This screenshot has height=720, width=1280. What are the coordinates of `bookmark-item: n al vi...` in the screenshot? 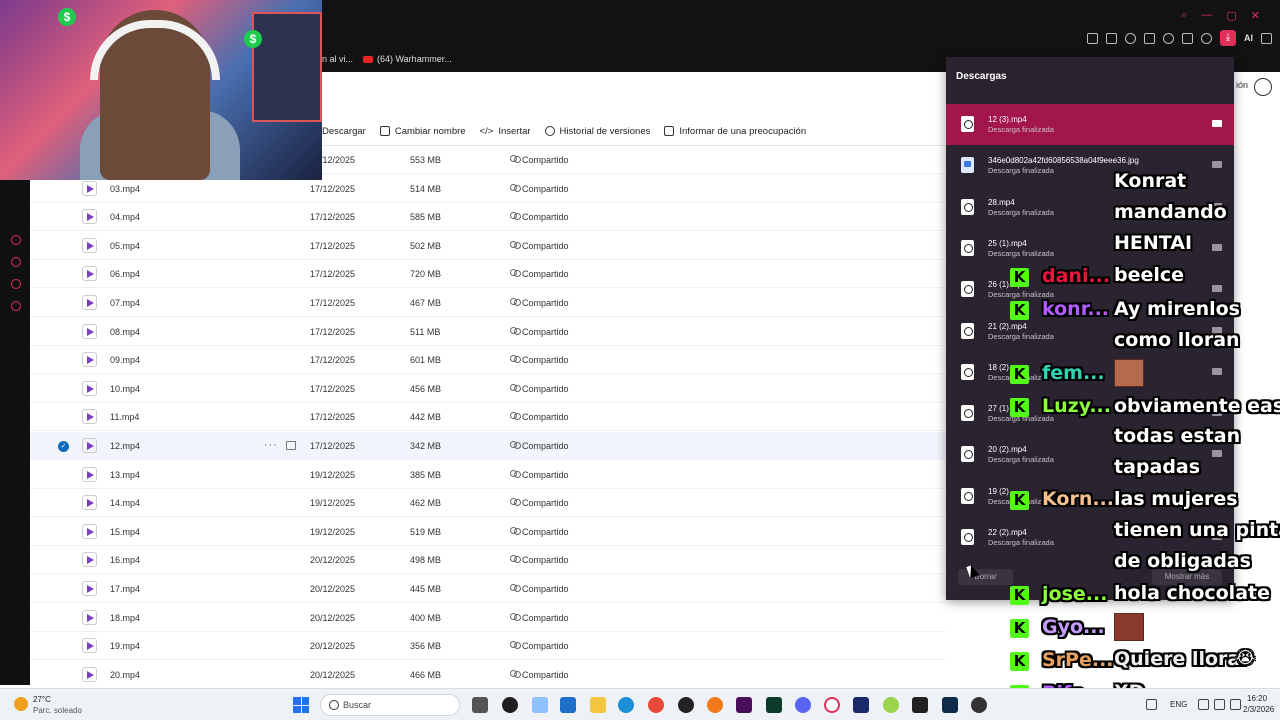 It's located at (337, 59).